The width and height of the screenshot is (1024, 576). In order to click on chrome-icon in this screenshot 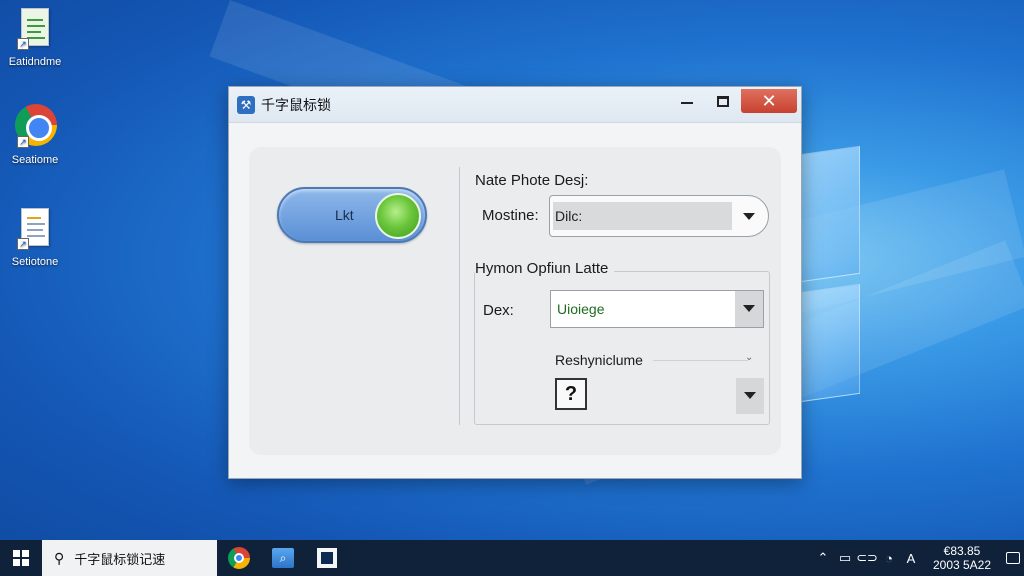, I will do `click(239, 558)`.